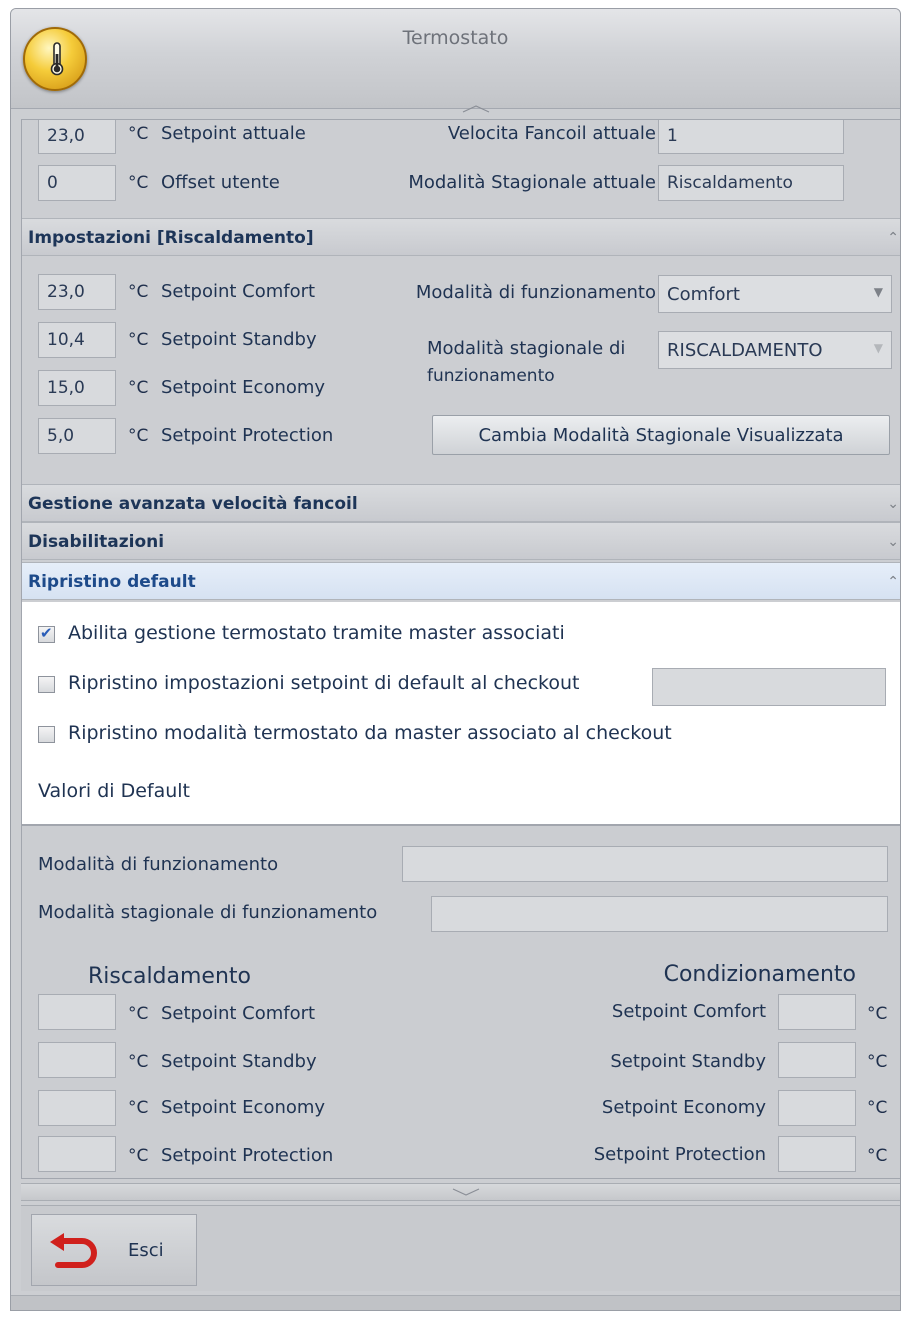 The width and height of the screenshot is (901, 1317). What do you see at coordinates (77, 1154) in the screenshot?
I see `default-heating-protection-field` at bounding box center [77, 1154].